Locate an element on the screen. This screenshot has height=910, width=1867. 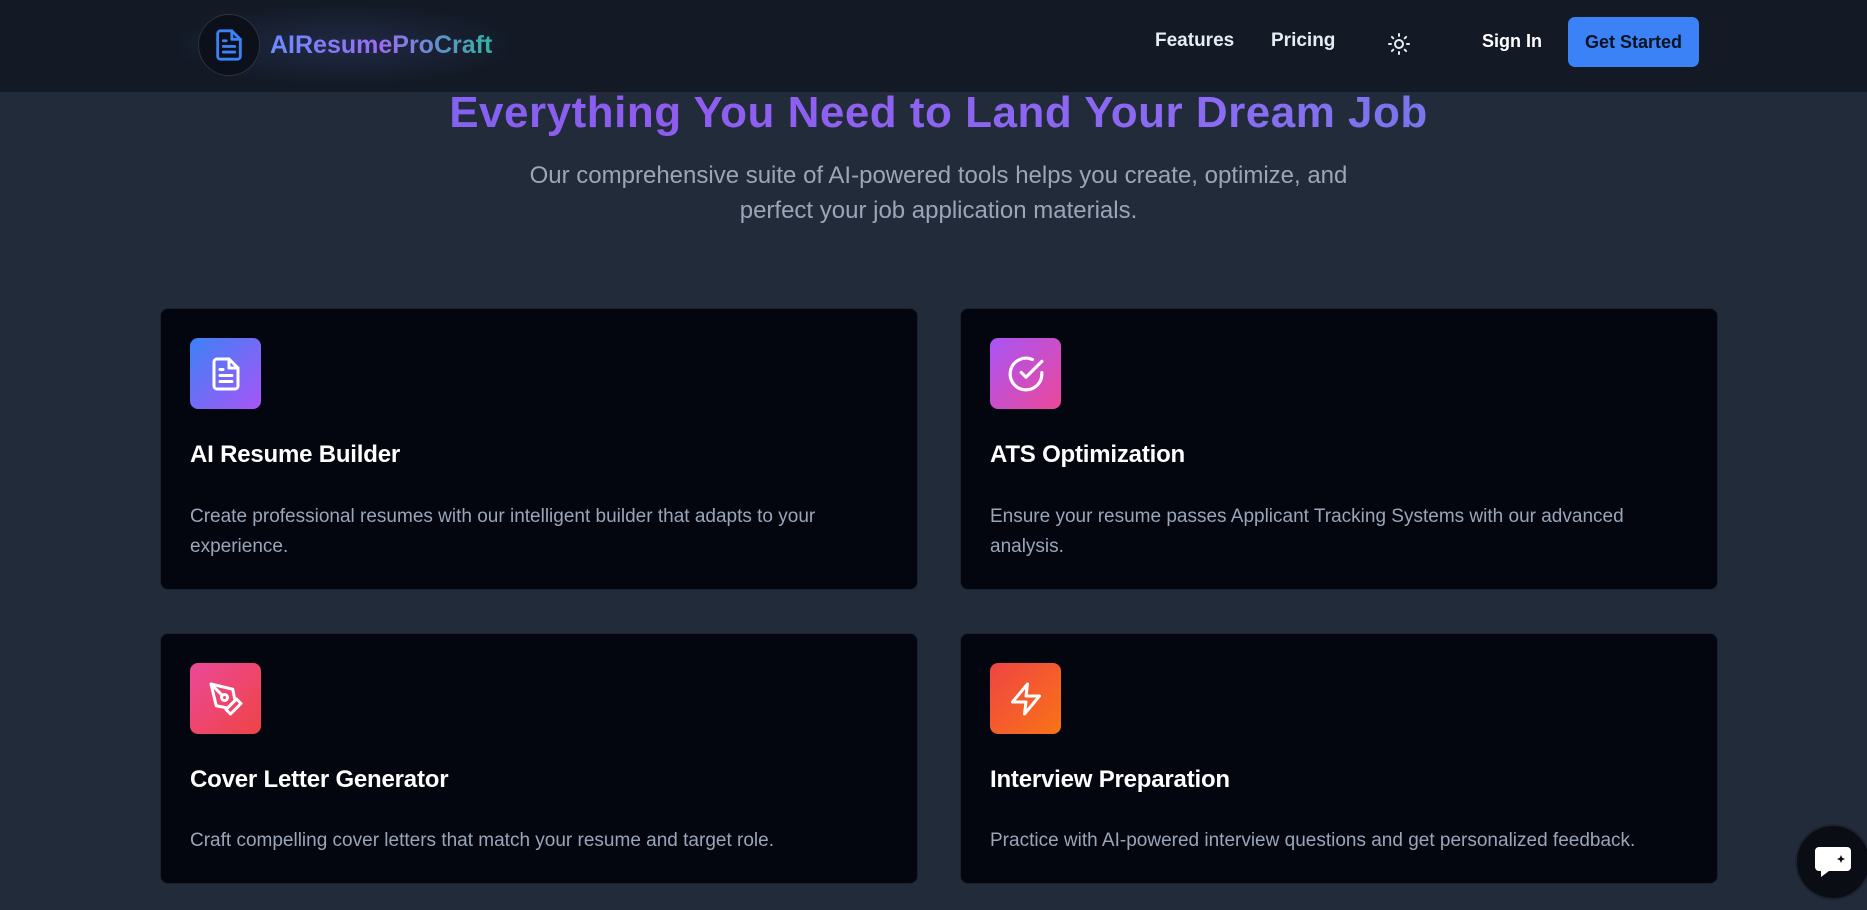
feature-title: Interview Preparation is located at coordinates (1110, 779).